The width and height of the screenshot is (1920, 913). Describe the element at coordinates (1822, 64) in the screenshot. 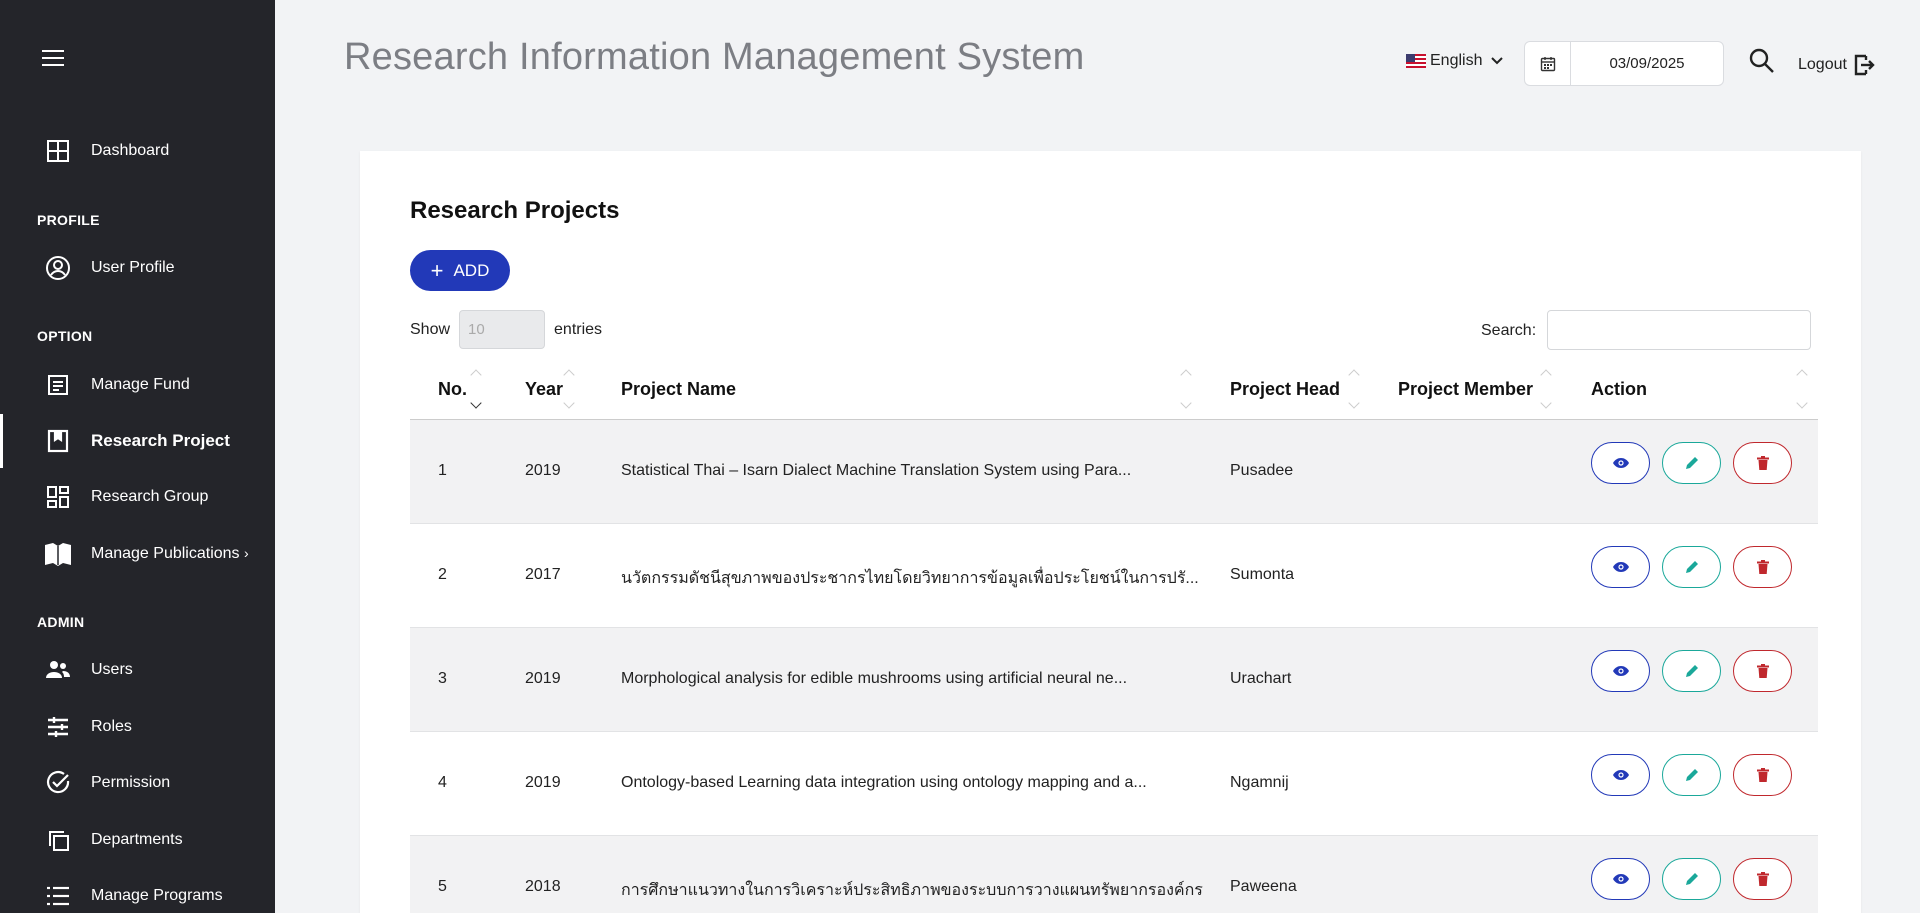

I see `logout-label: Logout` at that location.